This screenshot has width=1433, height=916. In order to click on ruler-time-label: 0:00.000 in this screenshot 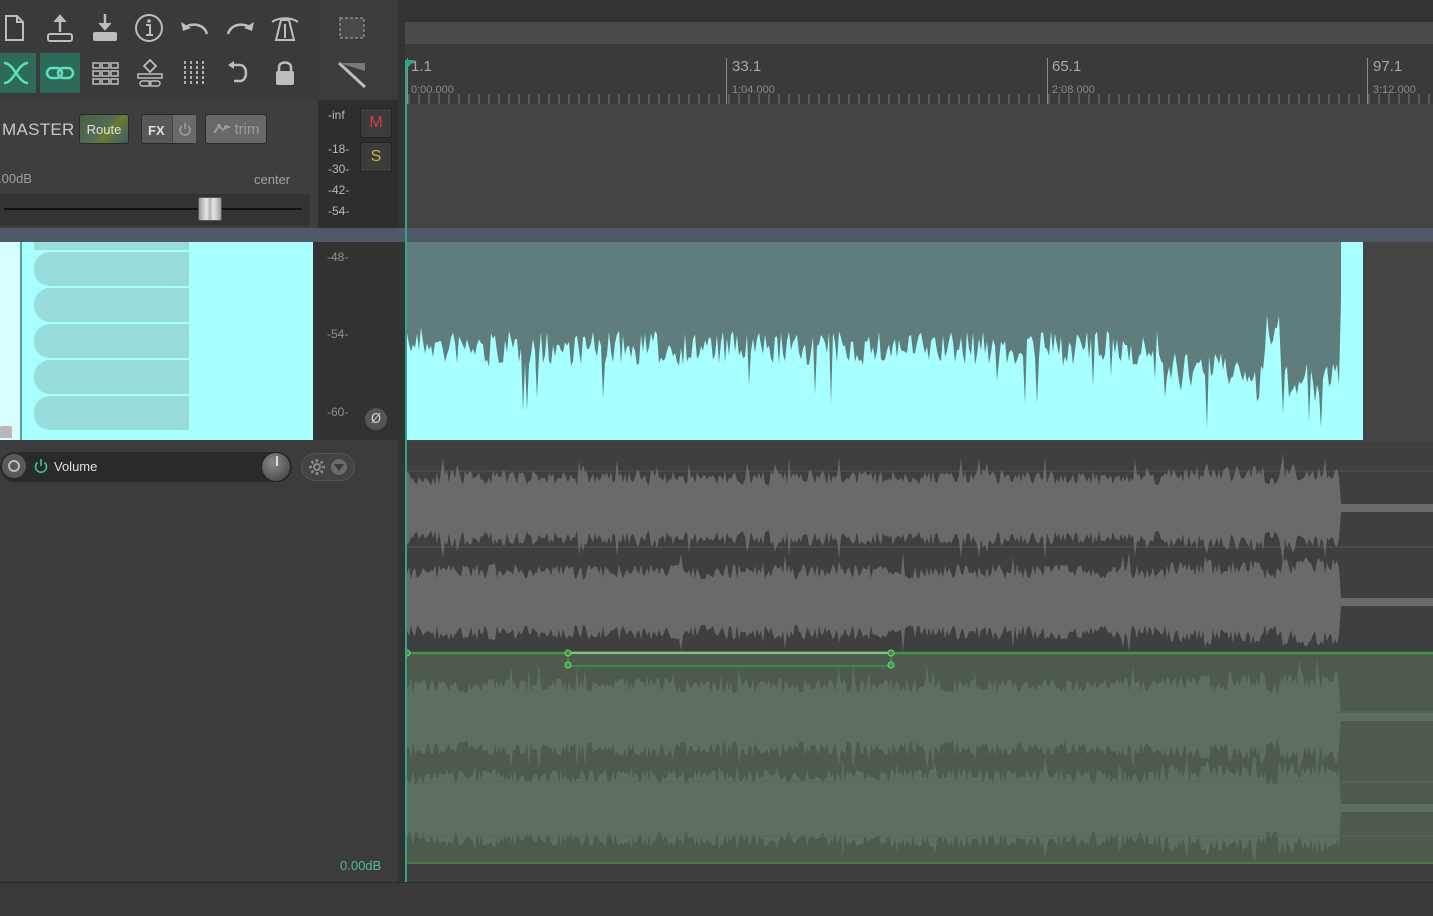, I will do `click(432, 90)`.